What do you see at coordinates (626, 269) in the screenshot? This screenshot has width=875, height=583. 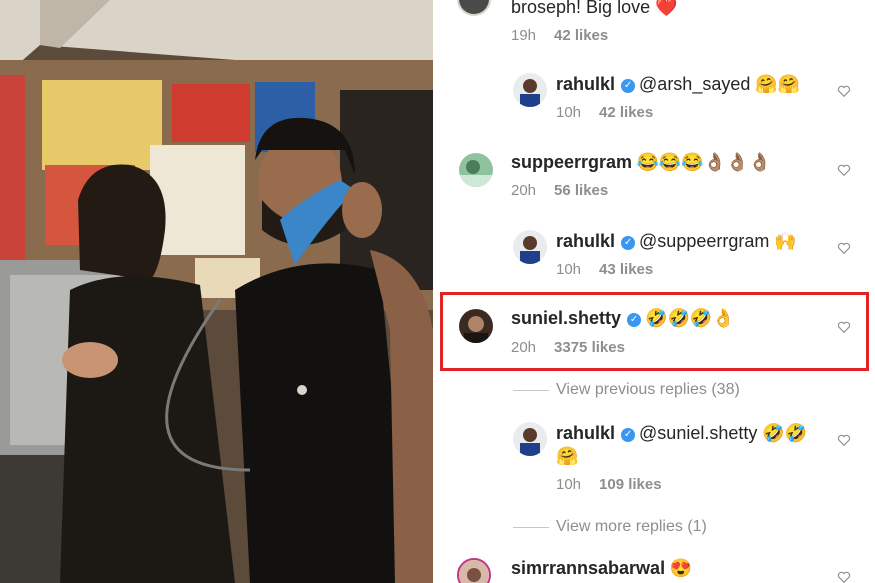 I see `comment-likes: 43 likes` at bounding box center [626, 269].